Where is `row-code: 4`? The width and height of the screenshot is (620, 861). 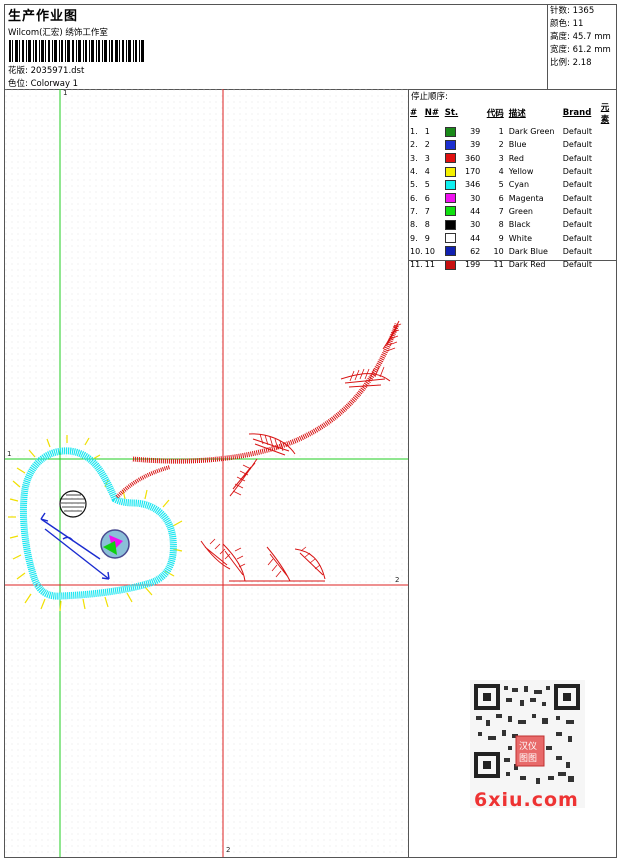
row-code: 4 is located at coordinates (501, 172).